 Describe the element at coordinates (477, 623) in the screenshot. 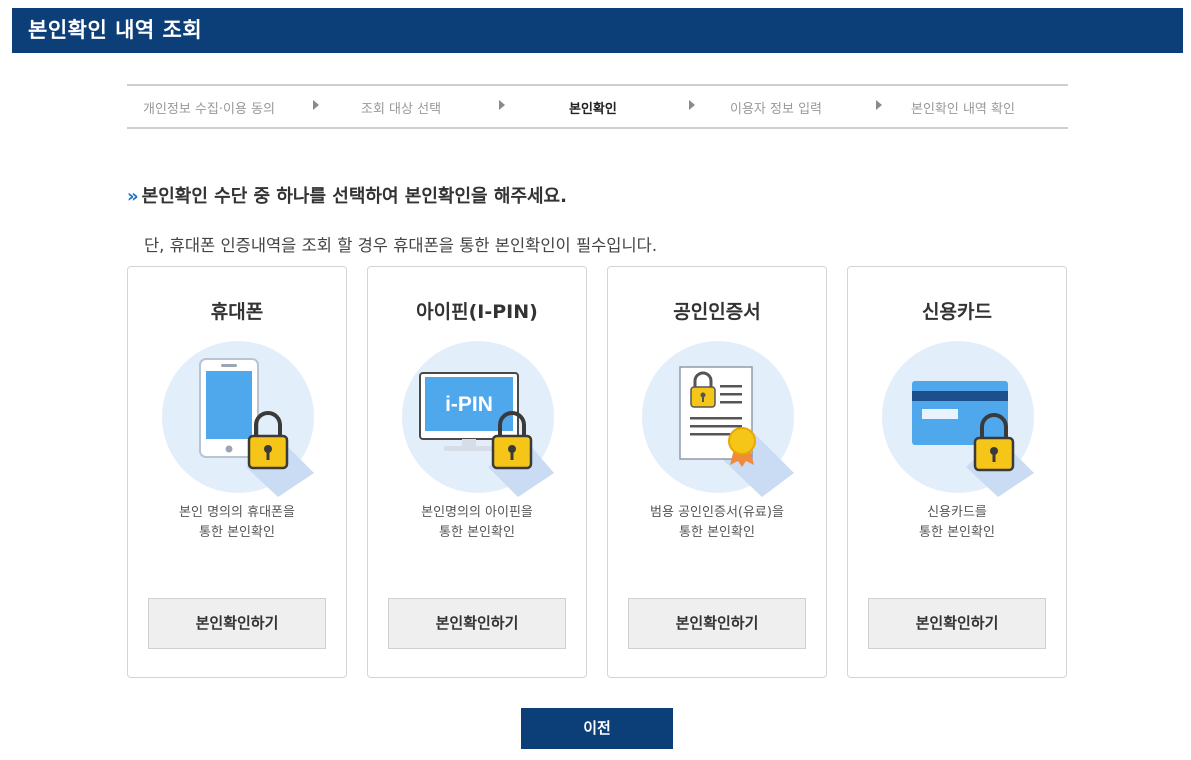

I see `verify-ipin-button: 본인확인하기` at that location.